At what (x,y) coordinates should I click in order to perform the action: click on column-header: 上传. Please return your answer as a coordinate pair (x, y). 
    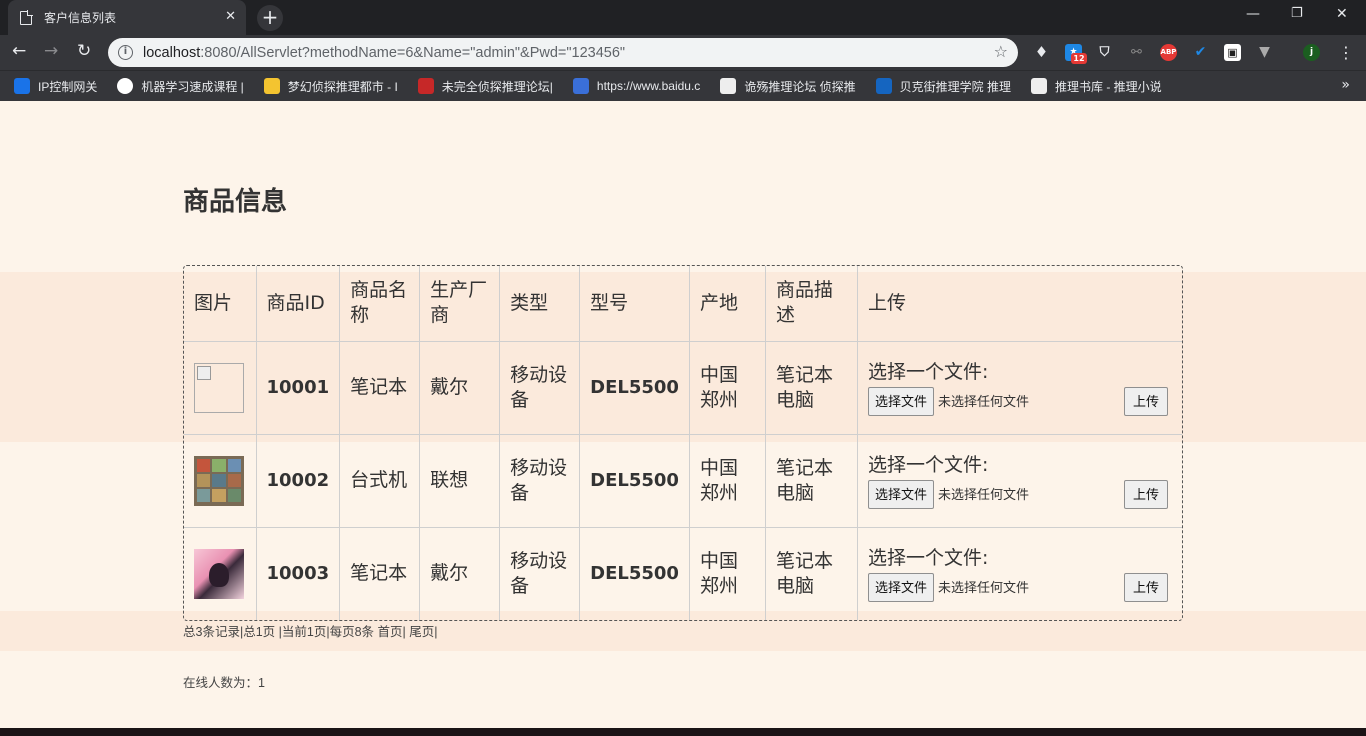
    Looking at the image, I should click on (1019, 304).